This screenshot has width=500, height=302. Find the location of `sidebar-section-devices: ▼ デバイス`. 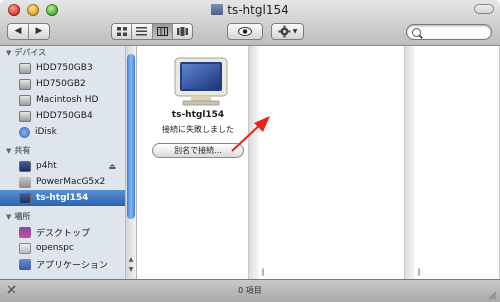

sidebar-section-devices: ▼ デバイス is located at coordinates (68, 53).